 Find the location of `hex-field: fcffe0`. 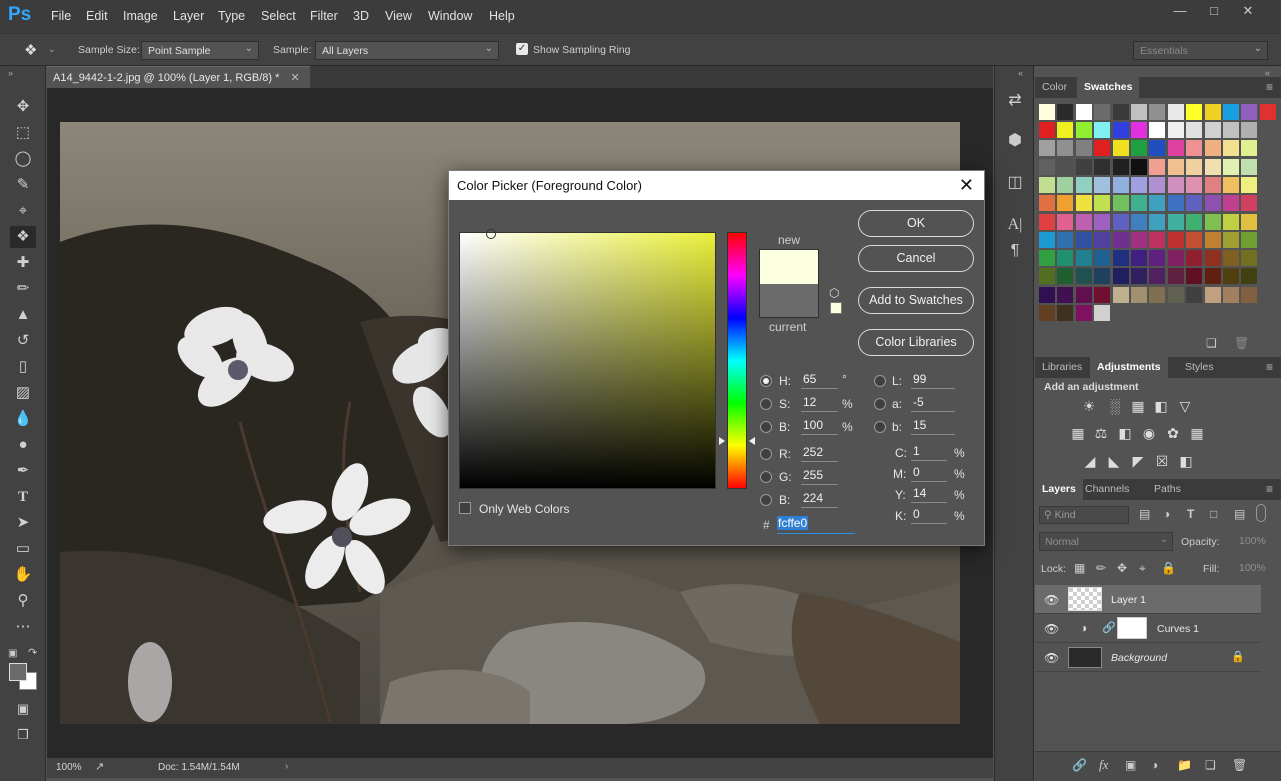

hex-field: fcffe0 is located at coordinates (816, 525).